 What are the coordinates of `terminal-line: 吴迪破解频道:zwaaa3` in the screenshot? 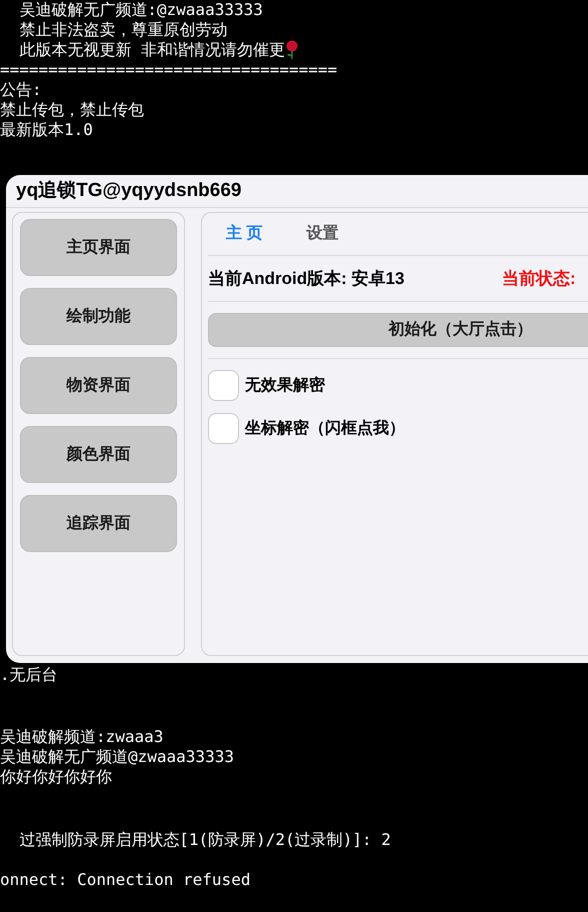 It's located at (82, 737).